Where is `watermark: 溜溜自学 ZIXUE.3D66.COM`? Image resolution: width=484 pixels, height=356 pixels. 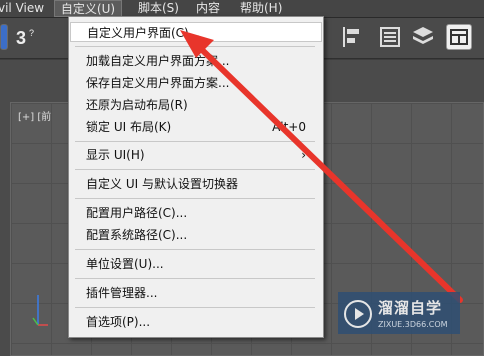
watermark: 溜溜自学 ZIXUE.3D66.COM is located at coordinates (399, 313).